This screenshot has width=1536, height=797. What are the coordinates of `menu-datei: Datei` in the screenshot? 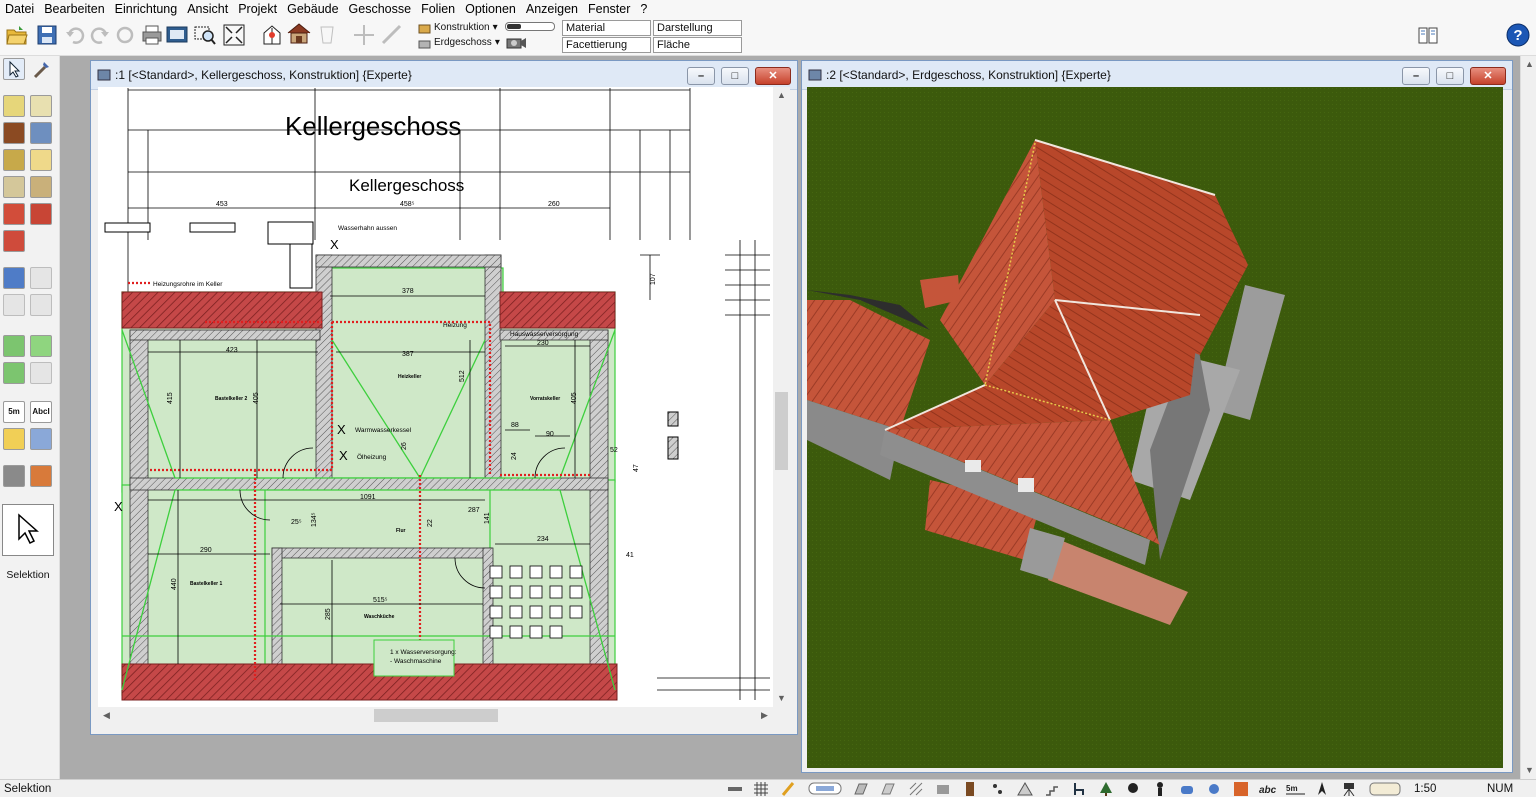 It's located at (19, 9).